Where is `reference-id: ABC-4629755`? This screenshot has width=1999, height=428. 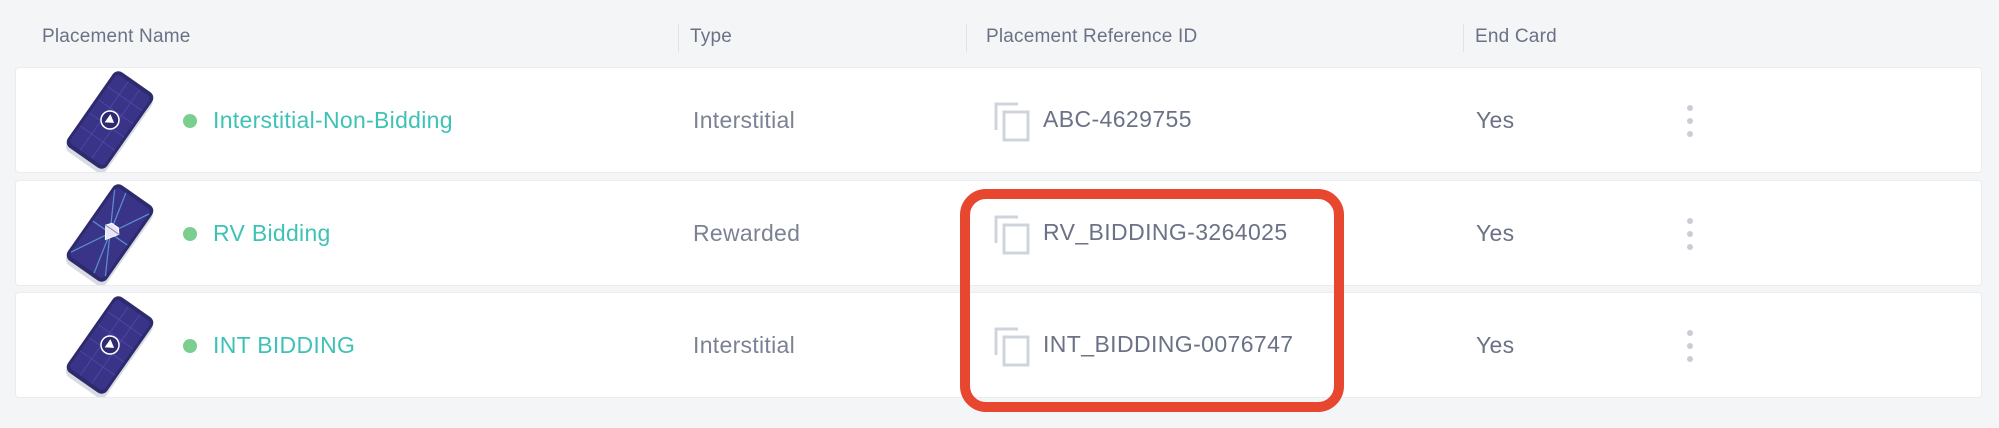
reference-id: ABC-4629755 is located at coordinates (1117, 119).